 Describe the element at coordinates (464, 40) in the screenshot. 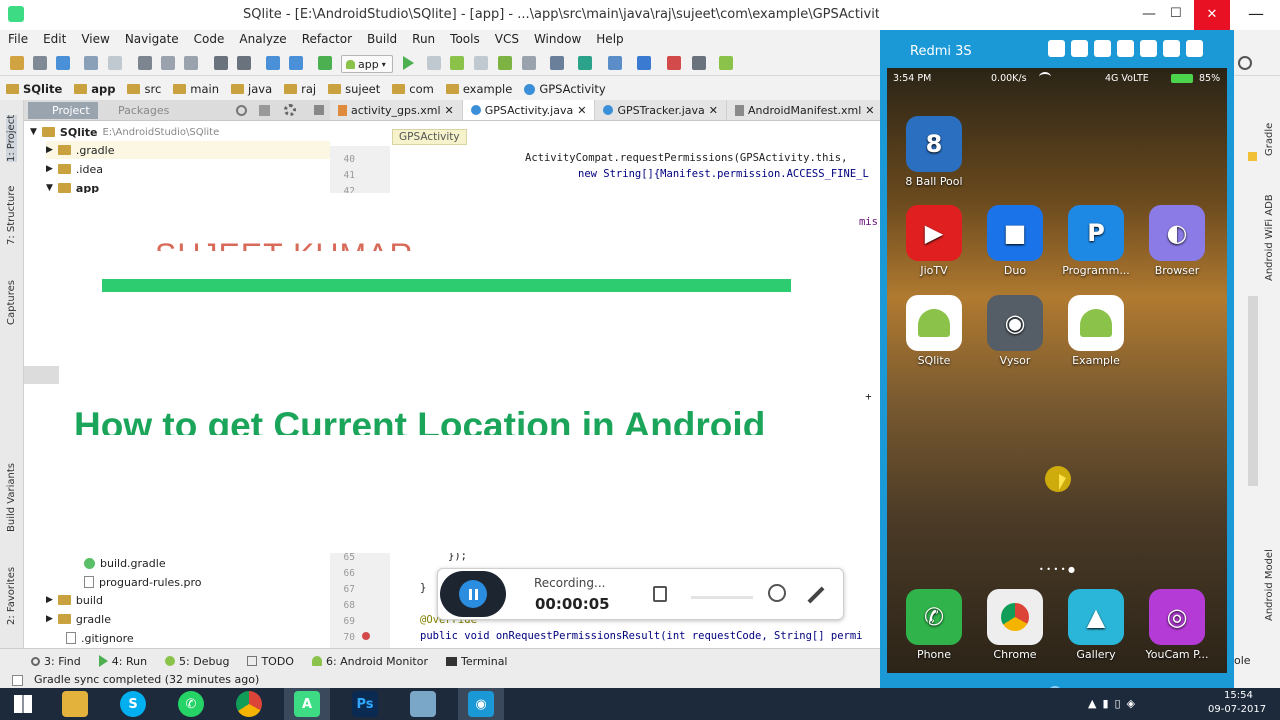

I see `menu-tools: Tools` at that location.